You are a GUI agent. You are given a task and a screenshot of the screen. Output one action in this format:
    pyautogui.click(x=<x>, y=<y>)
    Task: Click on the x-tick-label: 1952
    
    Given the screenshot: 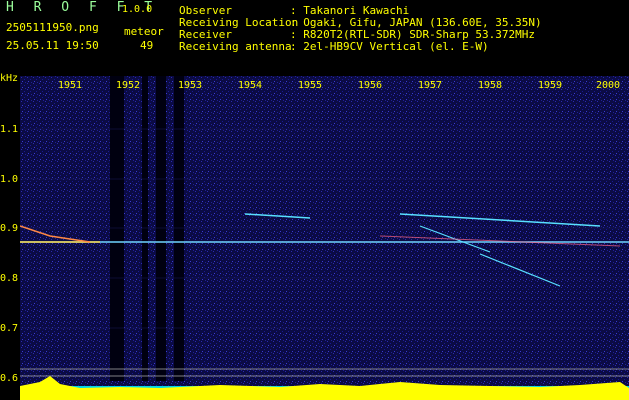 What is the action you would take?
    pyautogui.click(x=128, y=85)
    